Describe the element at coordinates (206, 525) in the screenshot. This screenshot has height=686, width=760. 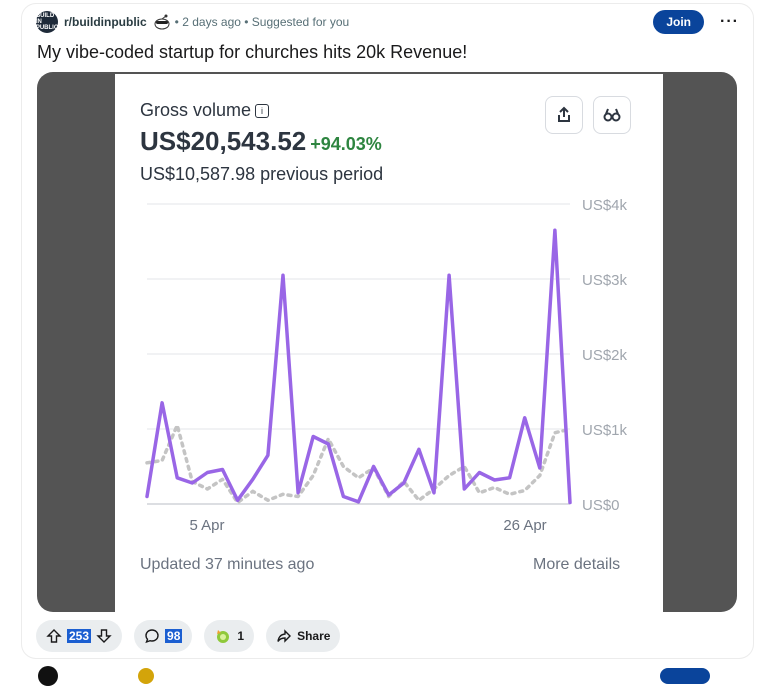
I see `x-tick-label: 5 Apr` at that location.